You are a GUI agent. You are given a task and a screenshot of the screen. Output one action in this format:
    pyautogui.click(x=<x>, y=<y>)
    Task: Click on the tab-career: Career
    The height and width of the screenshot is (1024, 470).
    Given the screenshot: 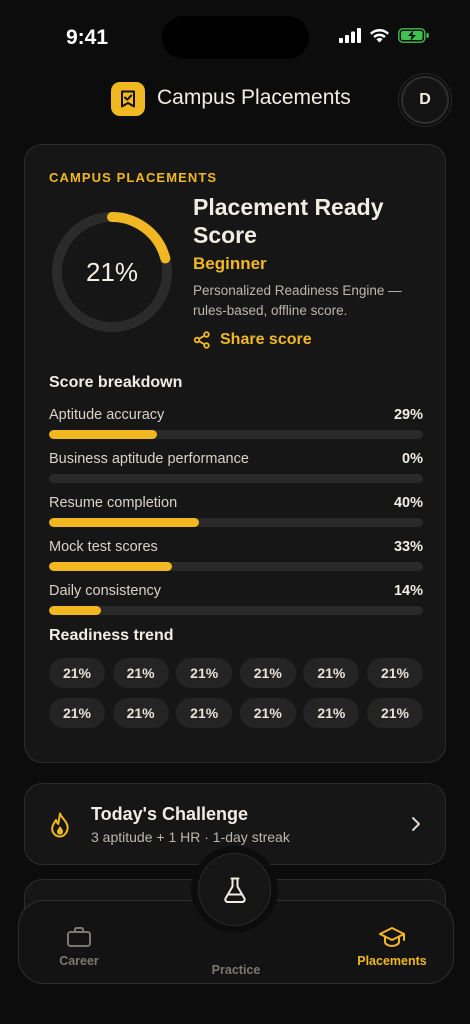 What is the action you would take?
    pyautogui.click(x=79, y=947)
    